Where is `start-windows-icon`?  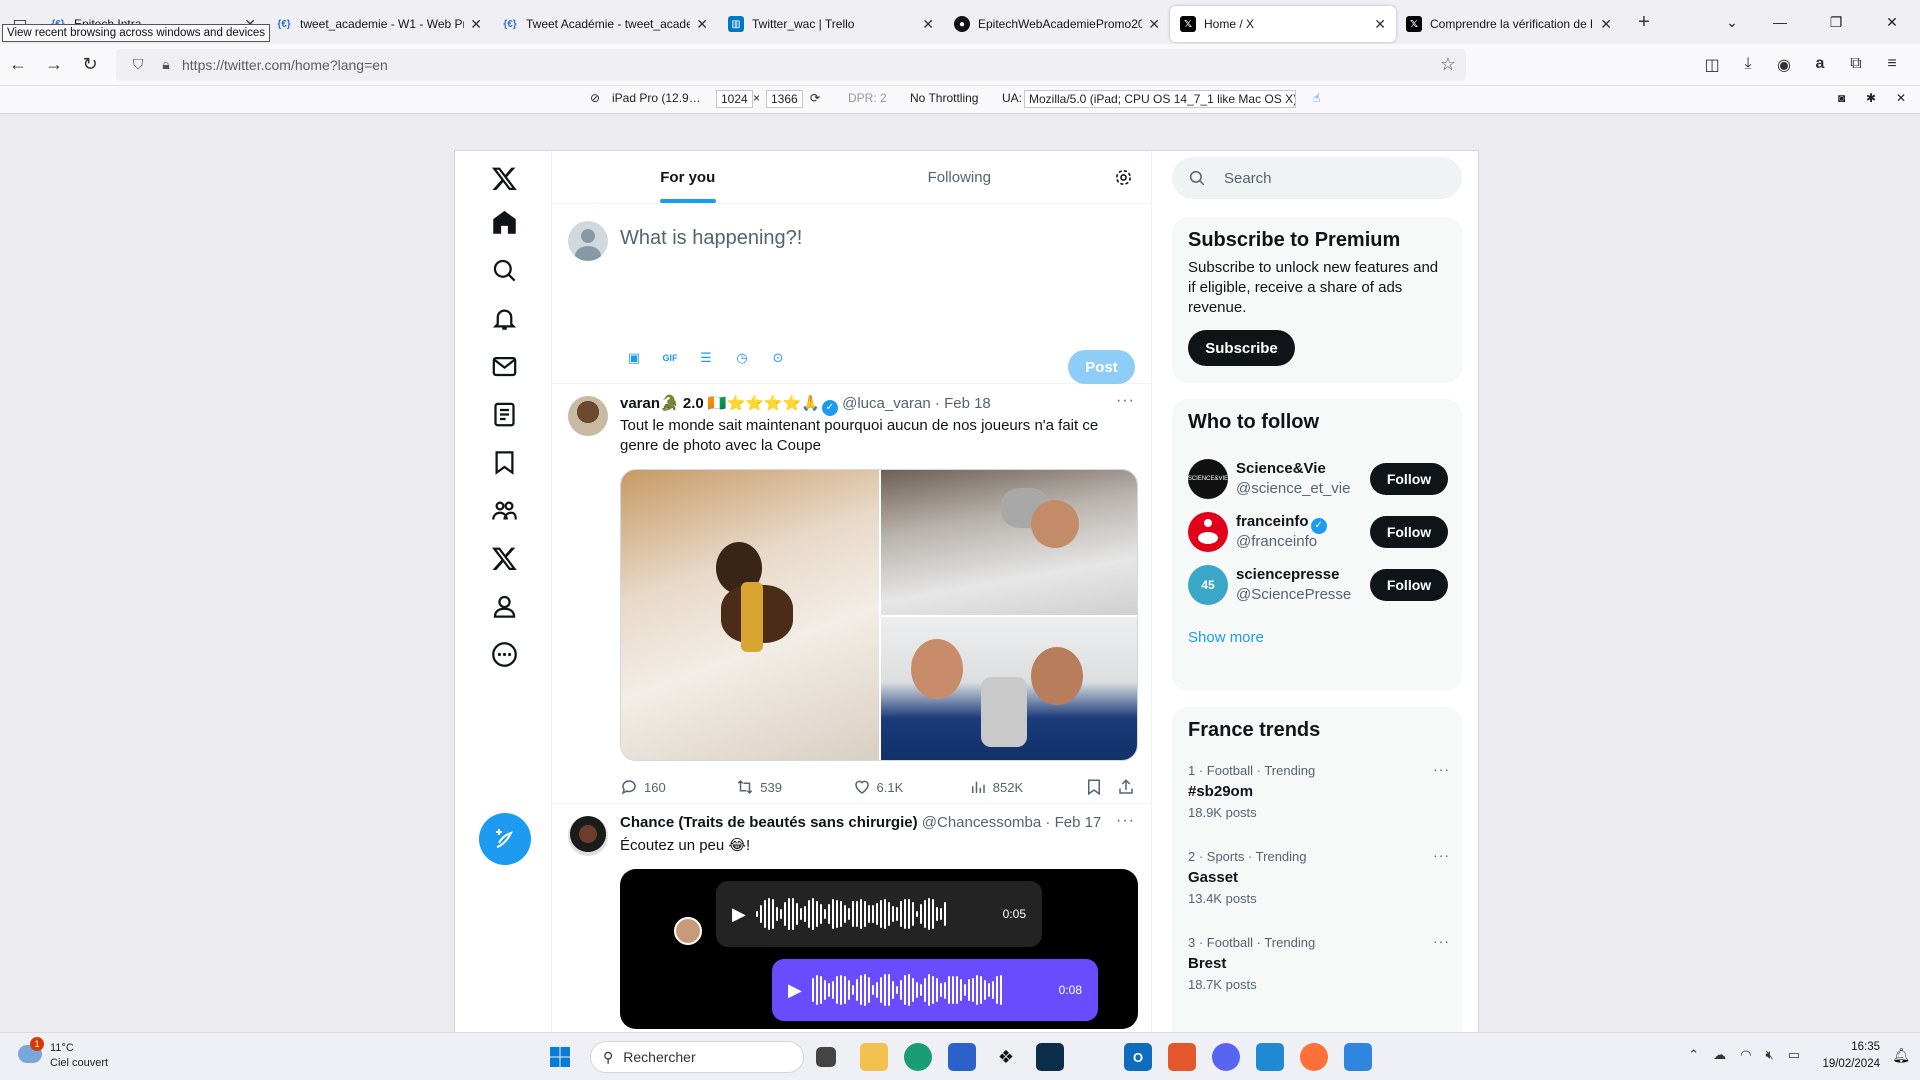 start-windows-icon is located at coordinates (560, 1057).